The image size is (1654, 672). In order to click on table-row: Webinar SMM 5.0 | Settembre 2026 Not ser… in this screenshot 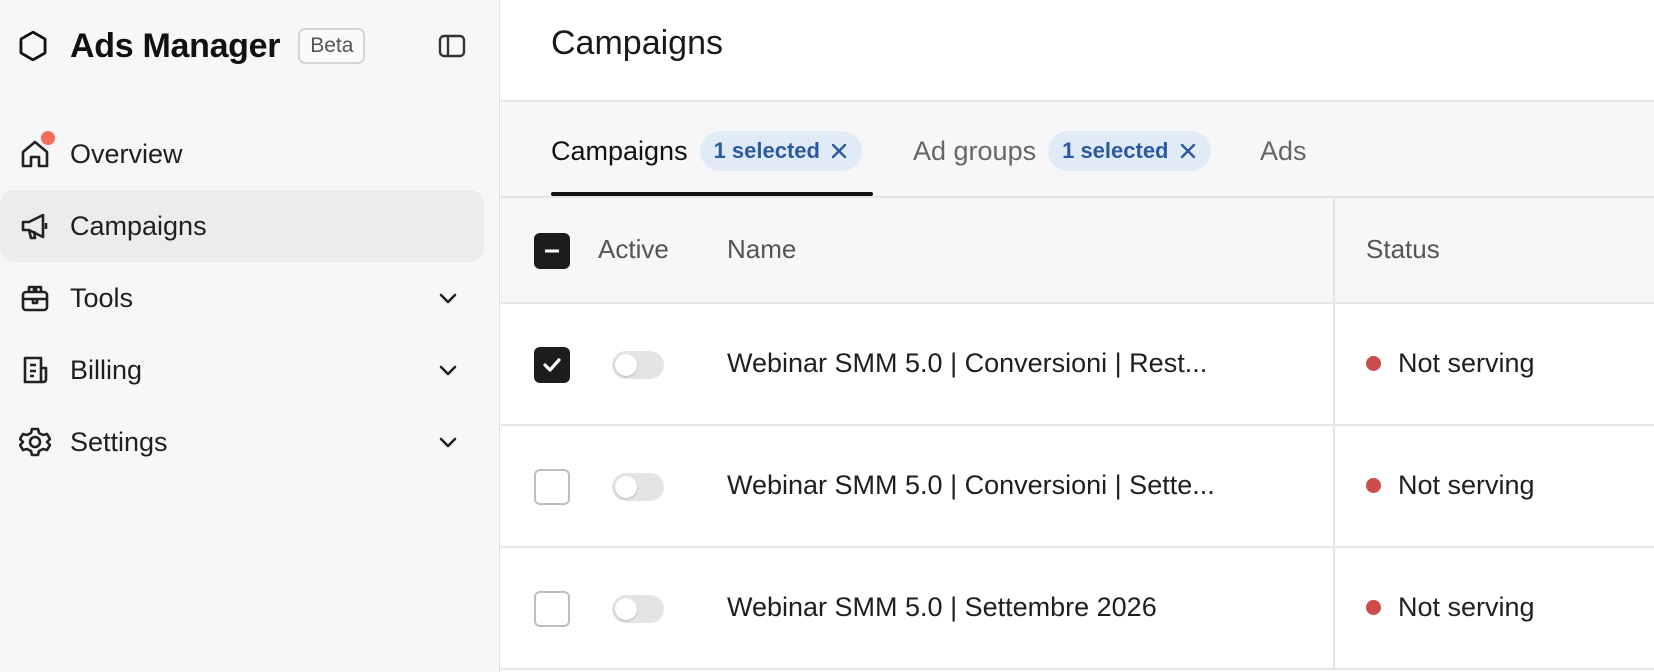, I will do `click(1077, 609)`.